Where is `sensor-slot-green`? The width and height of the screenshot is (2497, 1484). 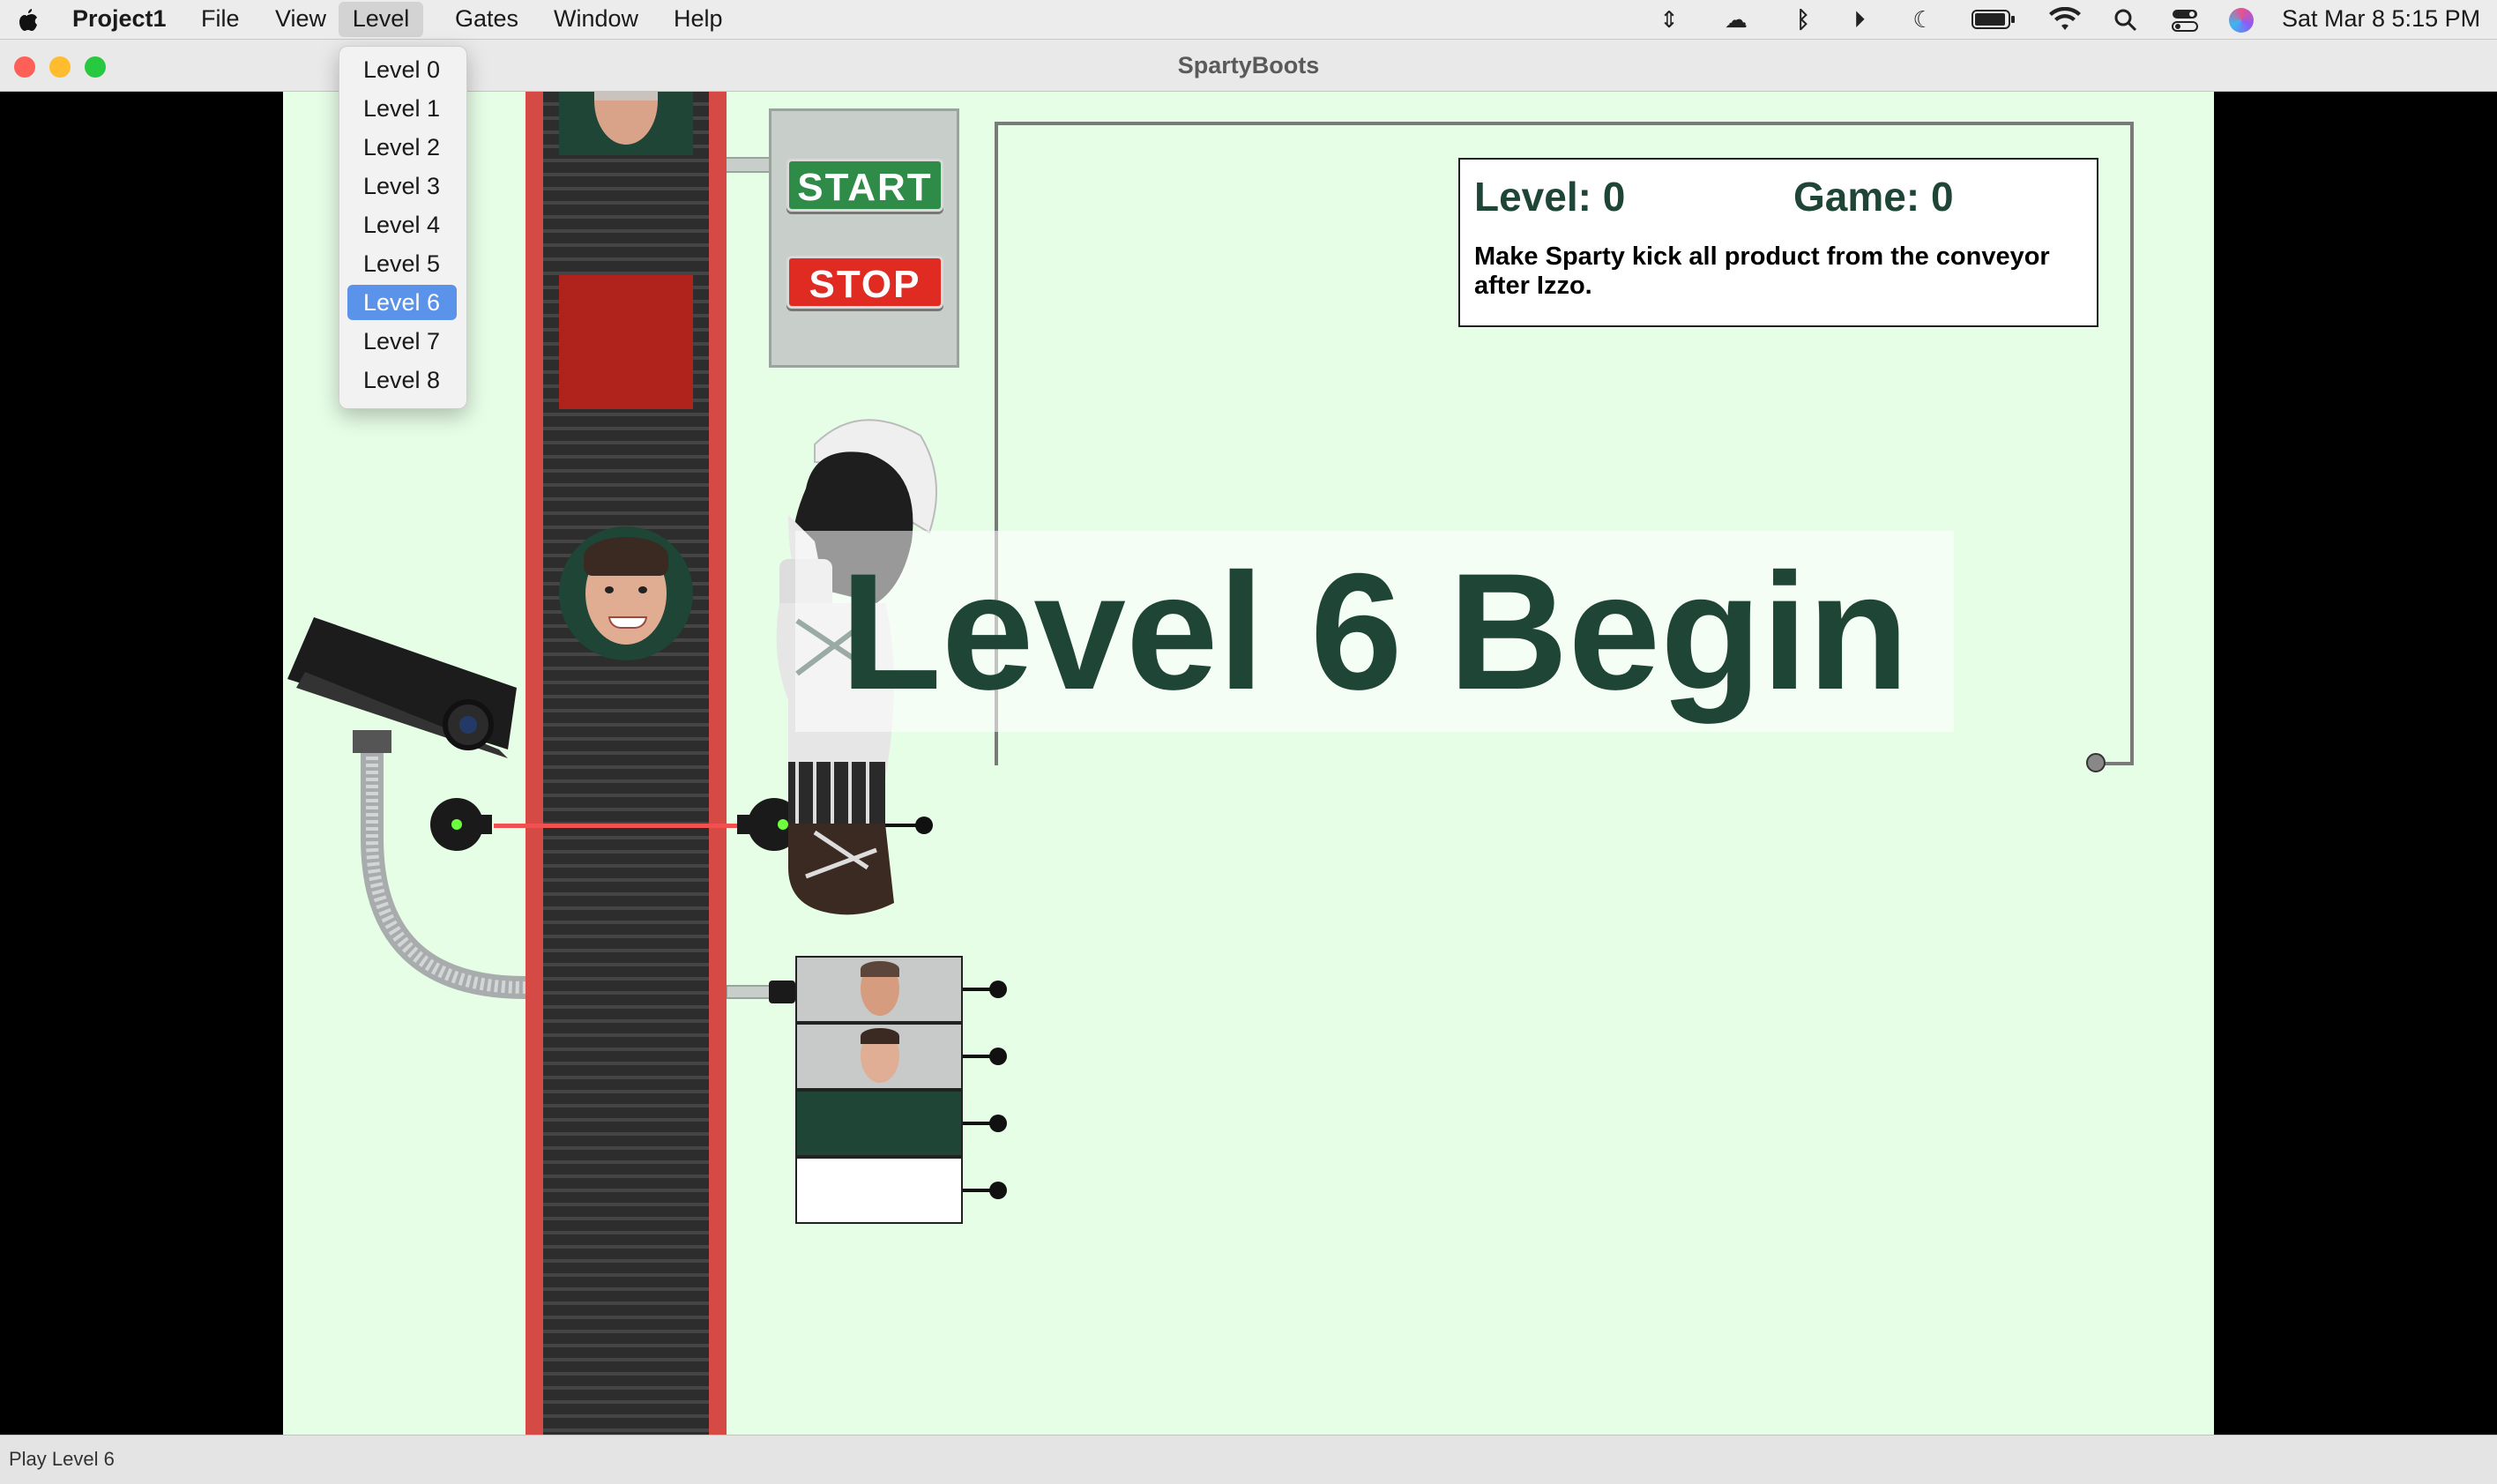 sensor-slot-green is located at coordinates (879, 1124).